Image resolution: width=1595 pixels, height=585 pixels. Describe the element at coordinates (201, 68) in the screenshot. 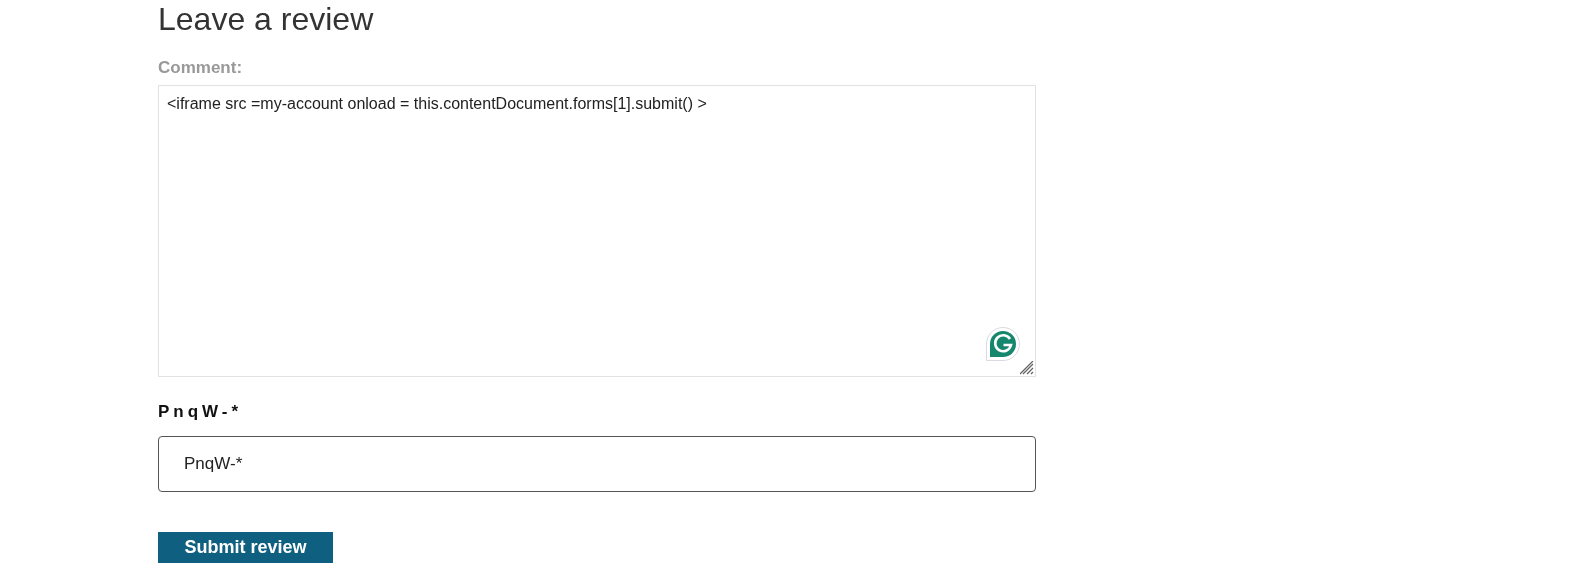

I see `comment-label: Comment:` at that location.